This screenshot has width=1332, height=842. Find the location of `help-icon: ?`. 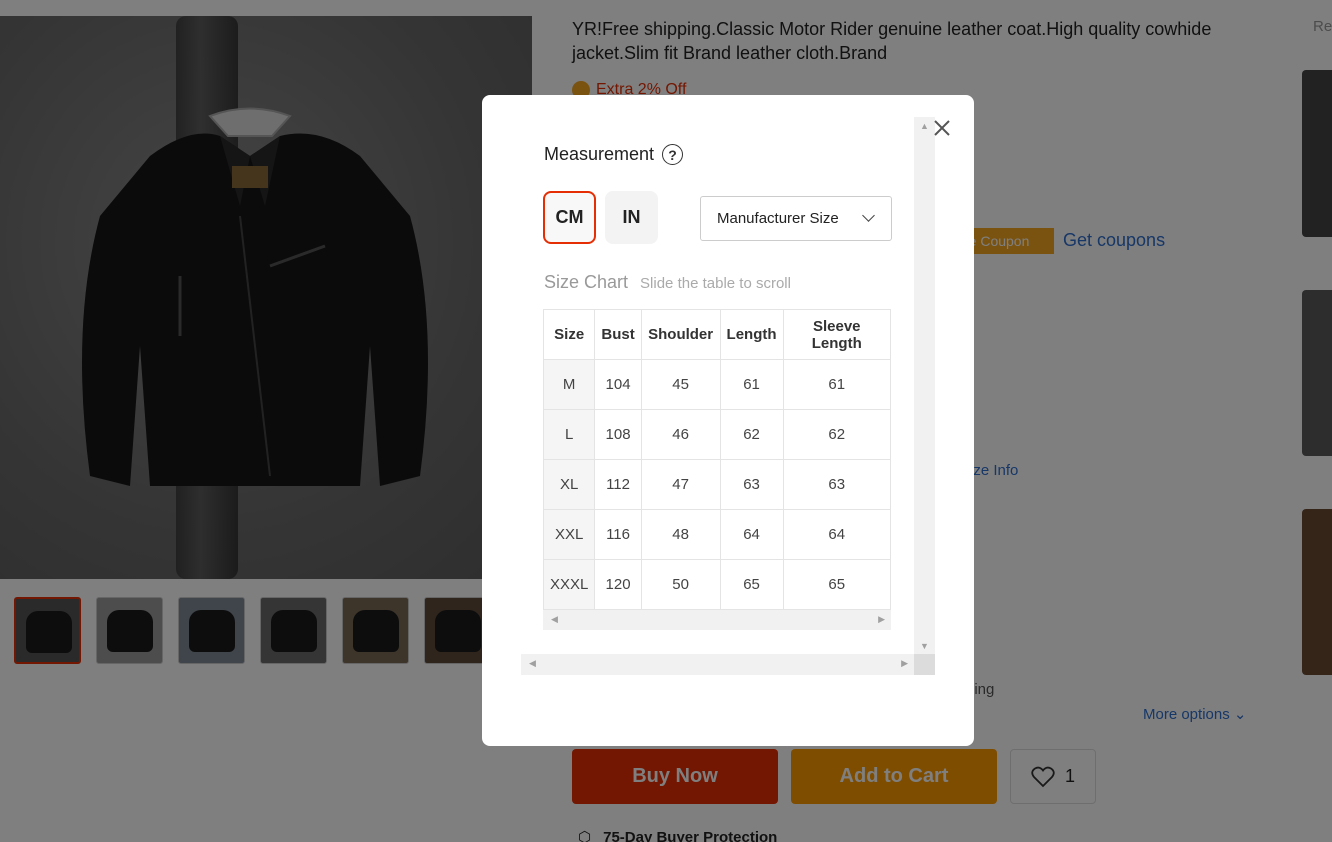

help-icon: ? is located at coordinates (673, 154).